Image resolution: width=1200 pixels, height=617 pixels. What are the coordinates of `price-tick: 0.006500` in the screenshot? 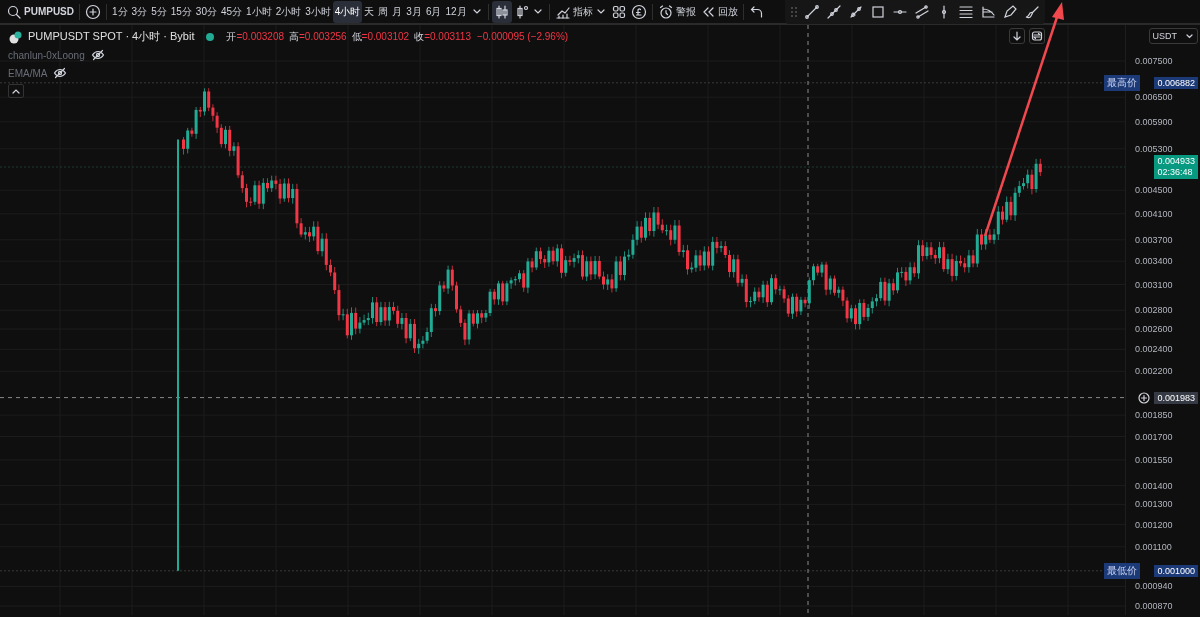 It's located at (1154, 97).